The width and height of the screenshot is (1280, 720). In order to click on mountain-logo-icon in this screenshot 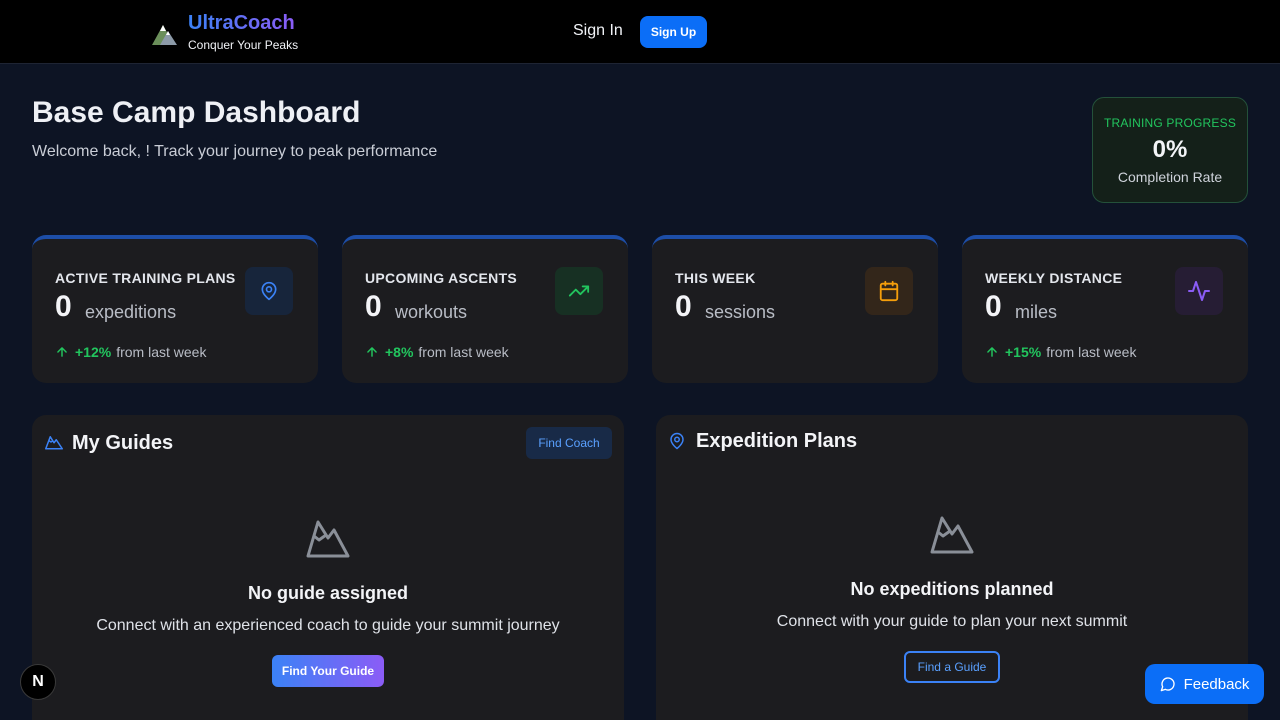, I will do `click(164, 34)`.